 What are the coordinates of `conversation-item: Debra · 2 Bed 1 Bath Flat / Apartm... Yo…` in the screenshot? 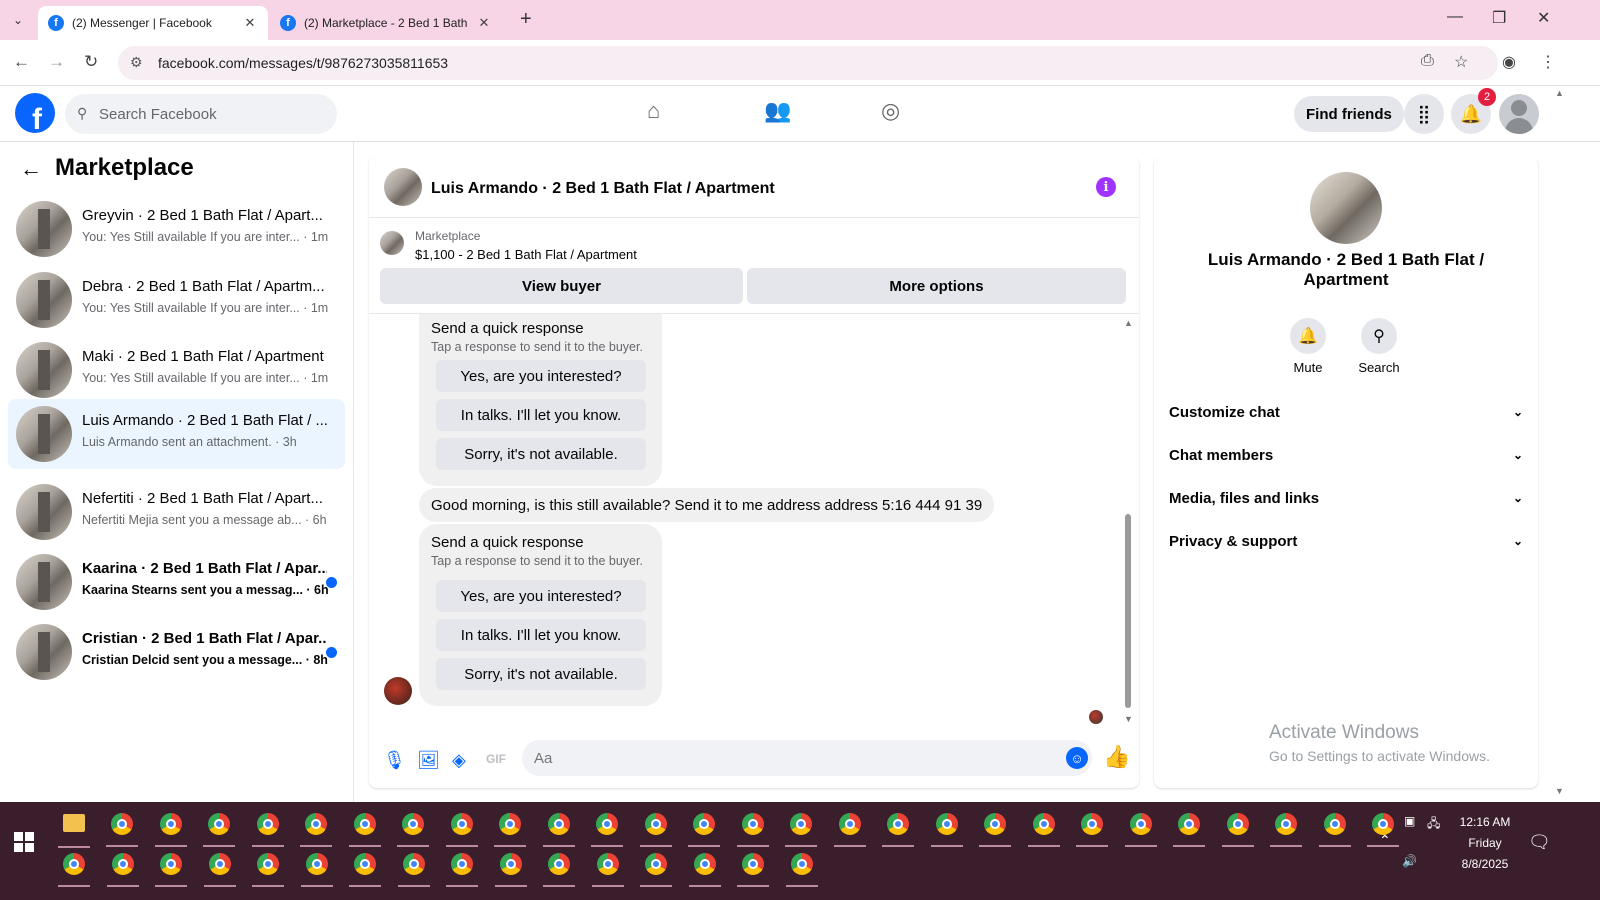 It's located at (176, 300).